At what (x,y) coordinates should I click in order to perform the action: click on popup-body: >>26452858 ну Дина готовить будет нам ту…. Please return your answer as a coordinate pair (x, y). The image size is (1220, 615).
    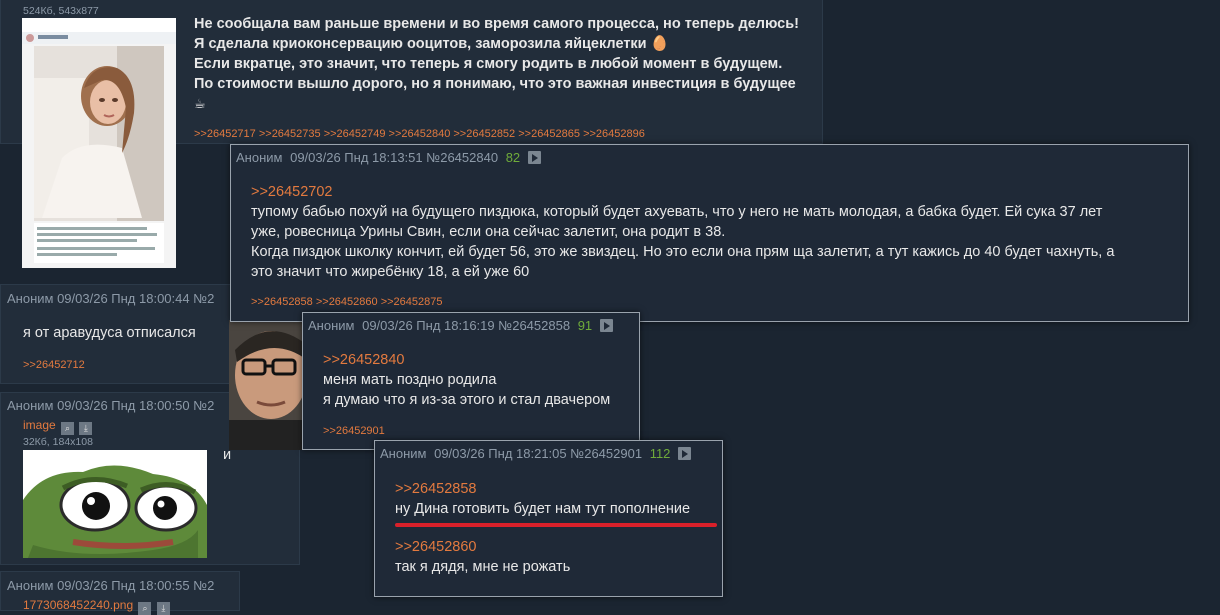
    Looking at the image, I should click on (542, 499).